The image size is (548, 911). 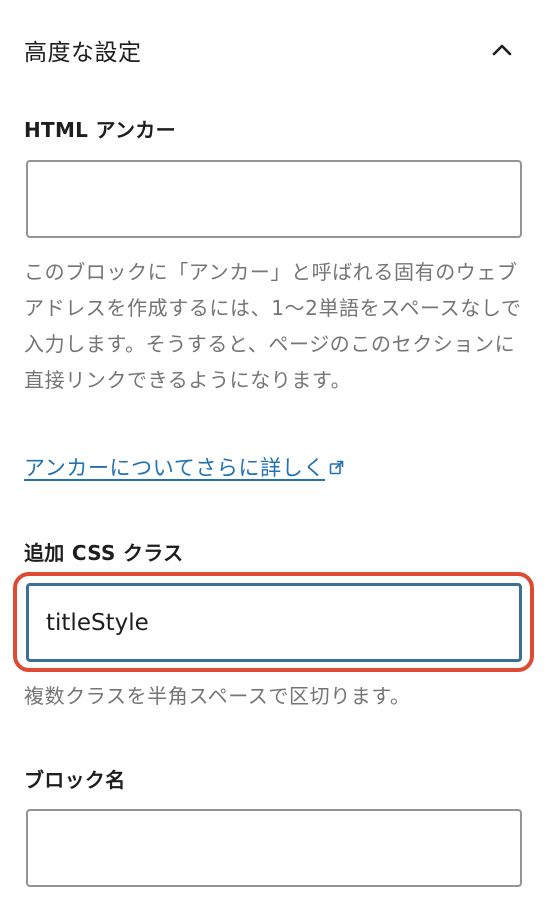 What do you see at coordinates (217, 696) in the screenshot?
I see `css-class-help: 複数クラスを半角スペースで区切ります。` at bounding box center [217, 696].